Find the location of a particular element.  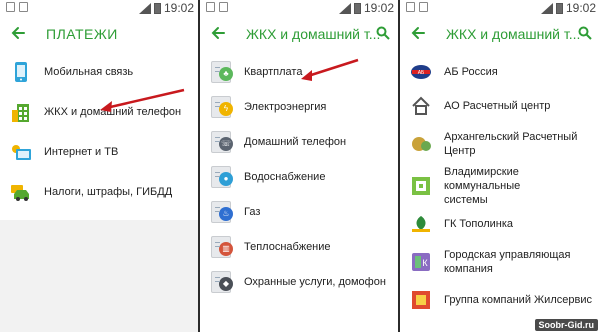

phone-handset-icon: ☏ is located at coordinates (222, 141).